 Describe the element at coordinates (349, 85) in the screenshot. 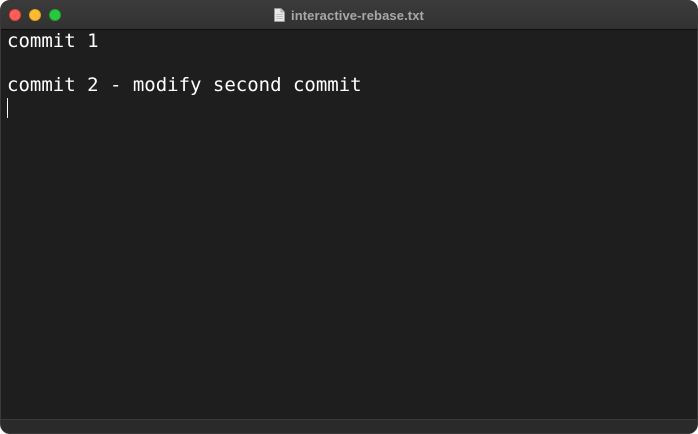

I see `text-line: commit 2 - modify second commit` at that location.